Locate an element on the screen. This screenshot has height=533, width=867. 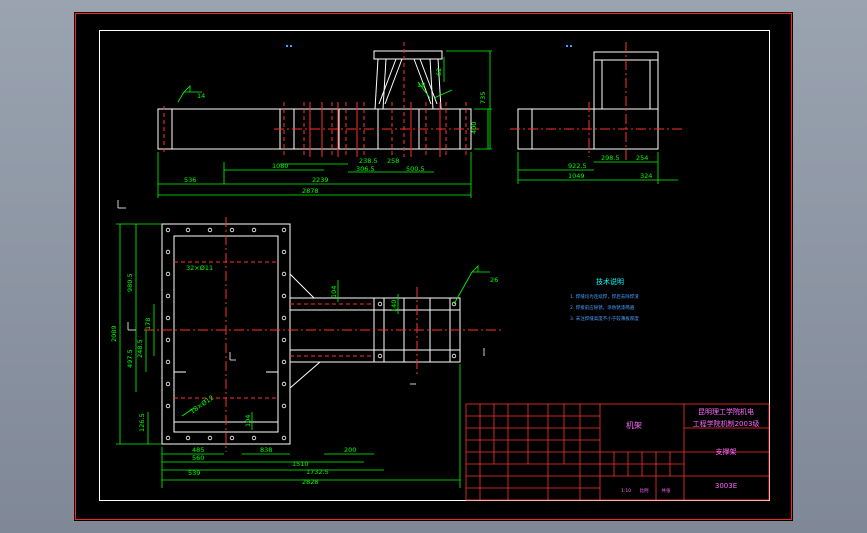
center-marker-plan is located at coordinates (232, 356).